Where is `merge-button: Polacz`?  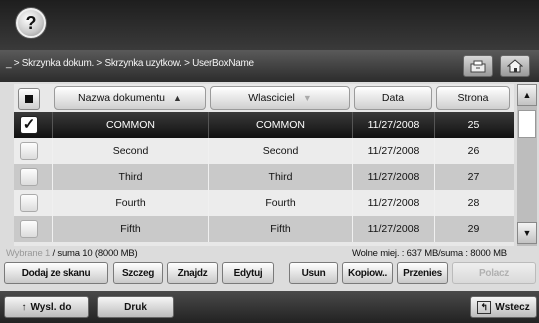 merge-button: Polacz is located at coordinates (494, 273).